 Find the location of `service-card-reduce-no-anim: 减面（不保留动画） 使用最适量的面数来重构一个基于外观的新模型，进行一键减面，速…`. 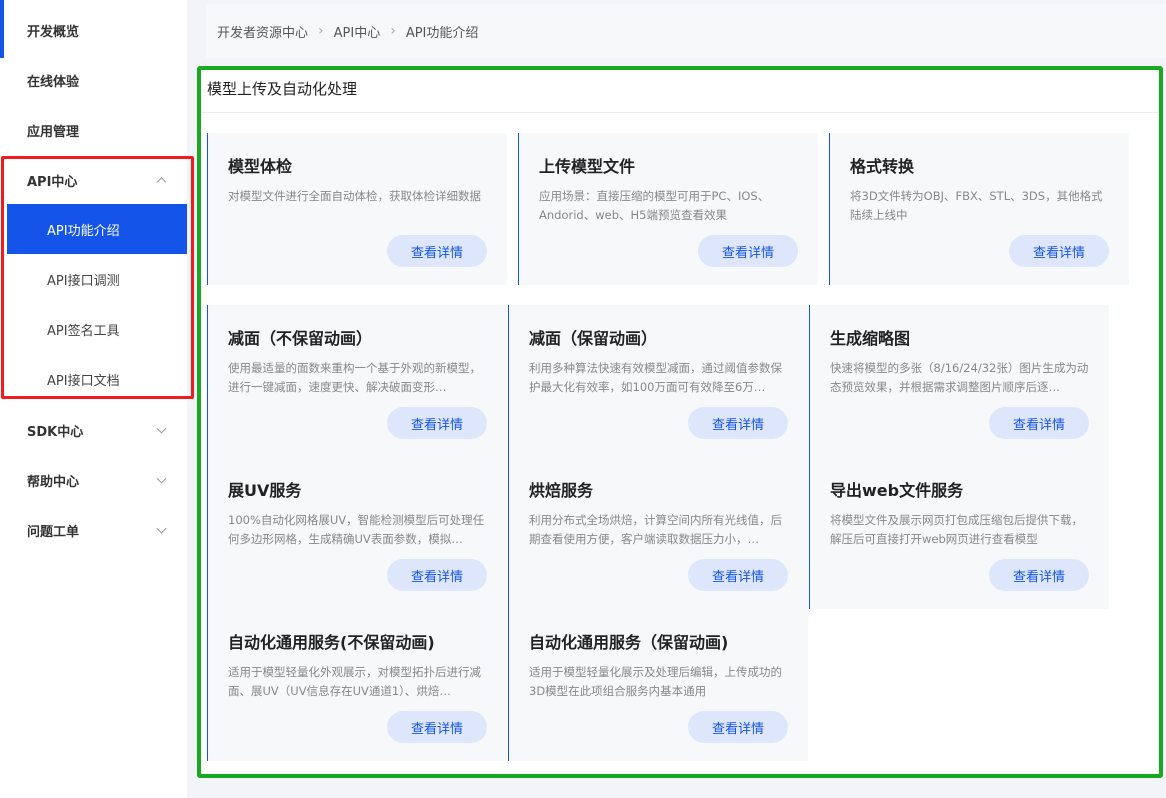

service-card-reduce-no-anim: 减面（不保留动画） 使用最适量的面数来重构一个基于外观的新模型，进行一键减面，速… is located at coordinates (357, 381).